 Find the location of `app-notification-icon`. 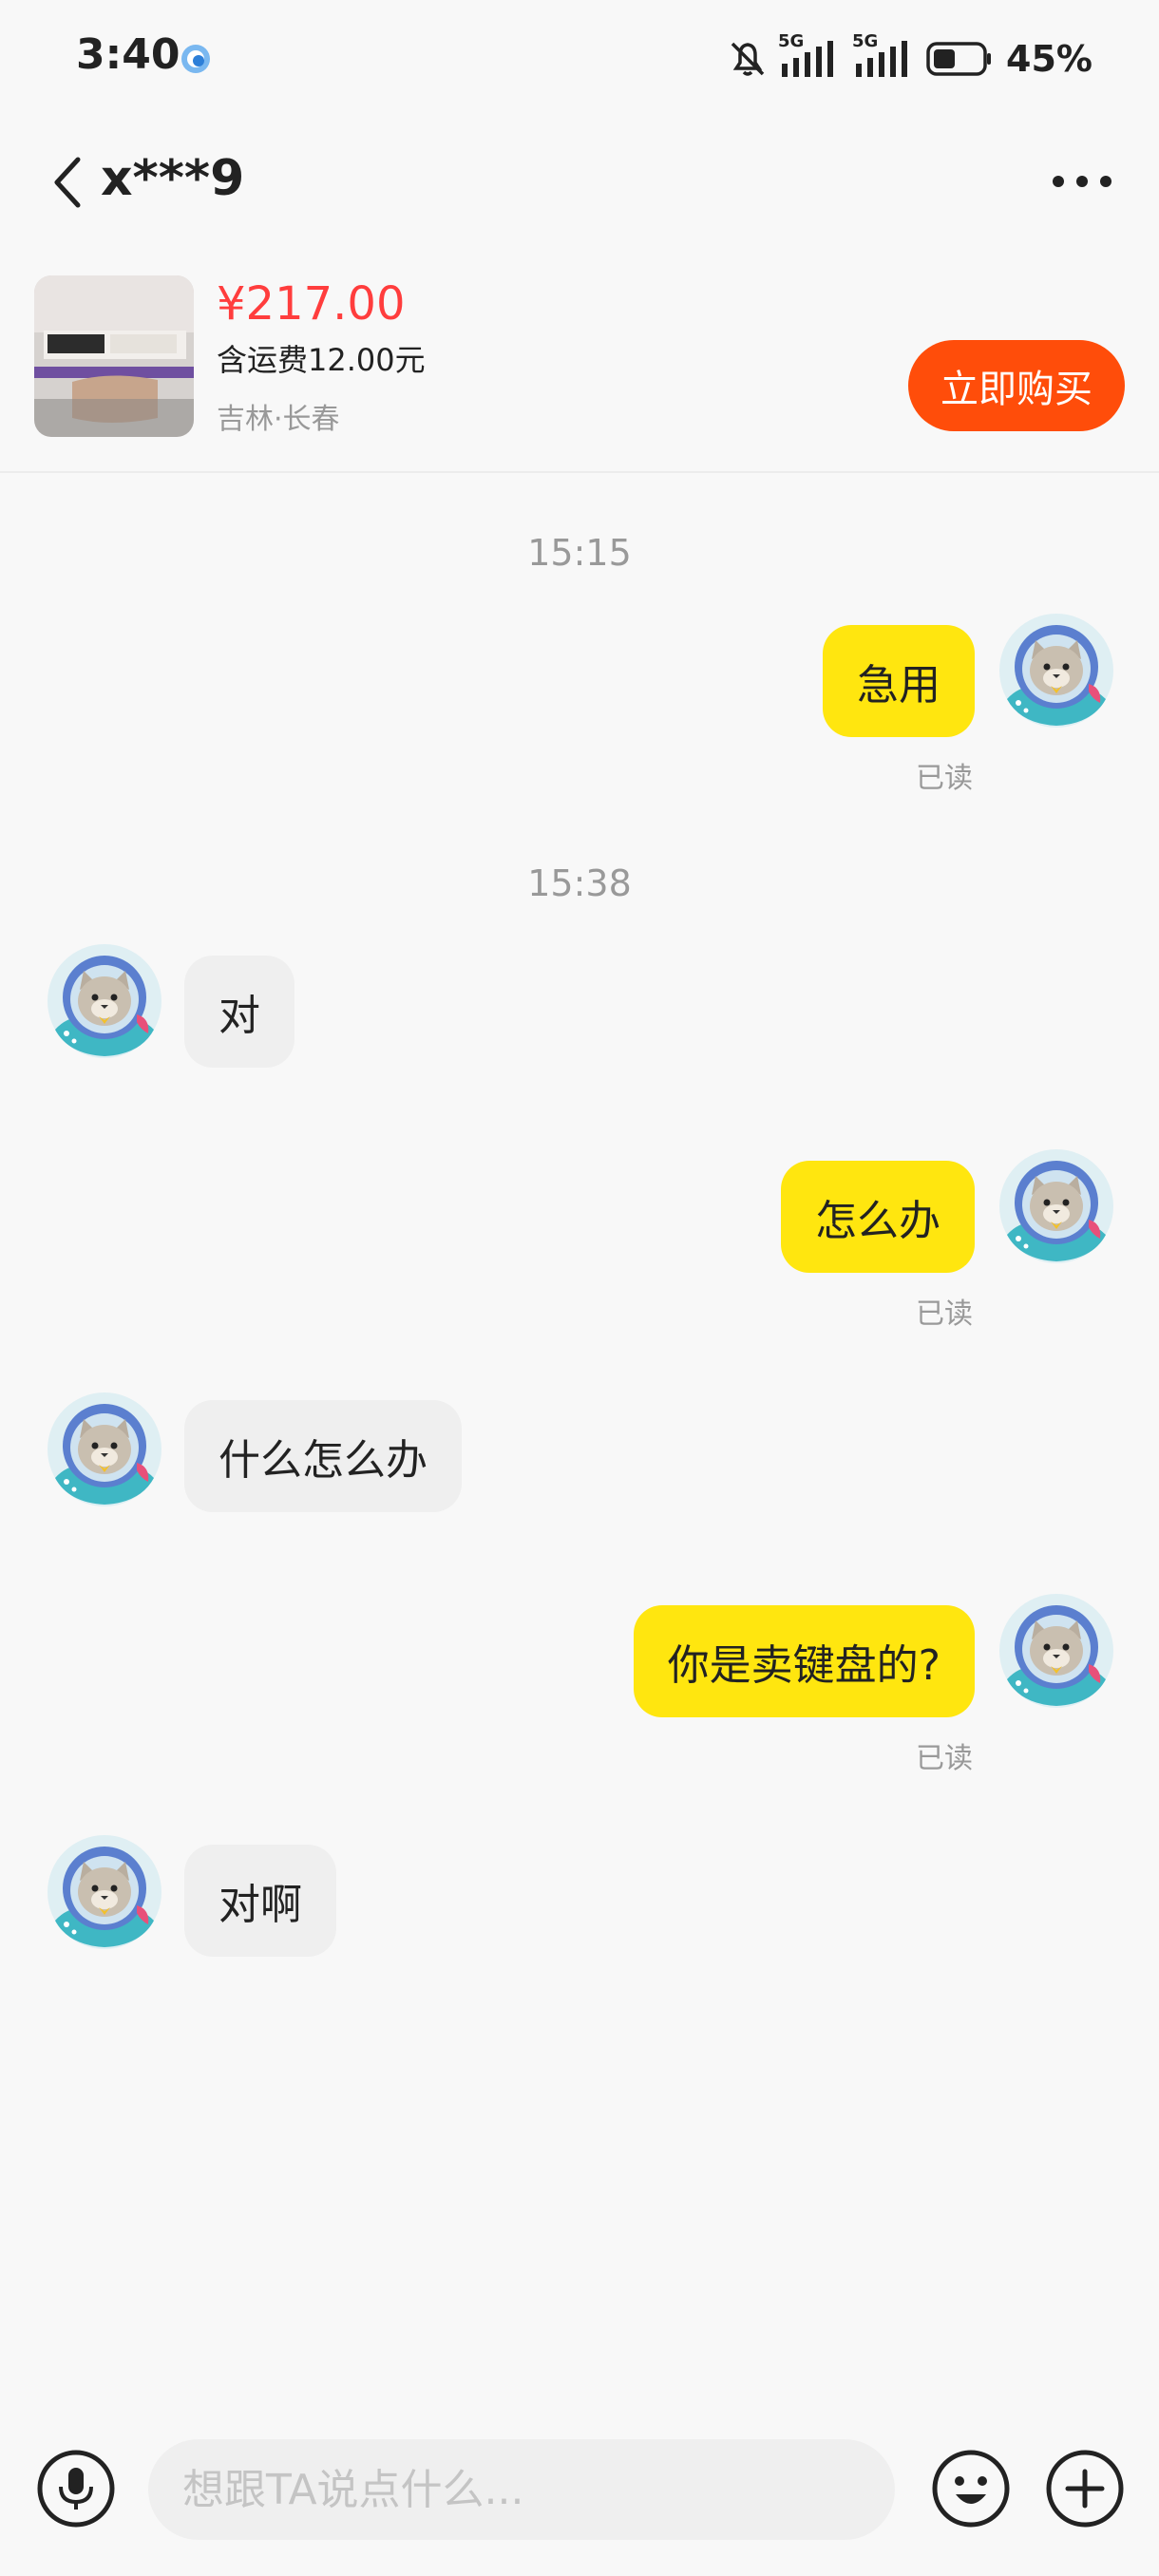

app-notification-icon is located at coordinates (195, 59).